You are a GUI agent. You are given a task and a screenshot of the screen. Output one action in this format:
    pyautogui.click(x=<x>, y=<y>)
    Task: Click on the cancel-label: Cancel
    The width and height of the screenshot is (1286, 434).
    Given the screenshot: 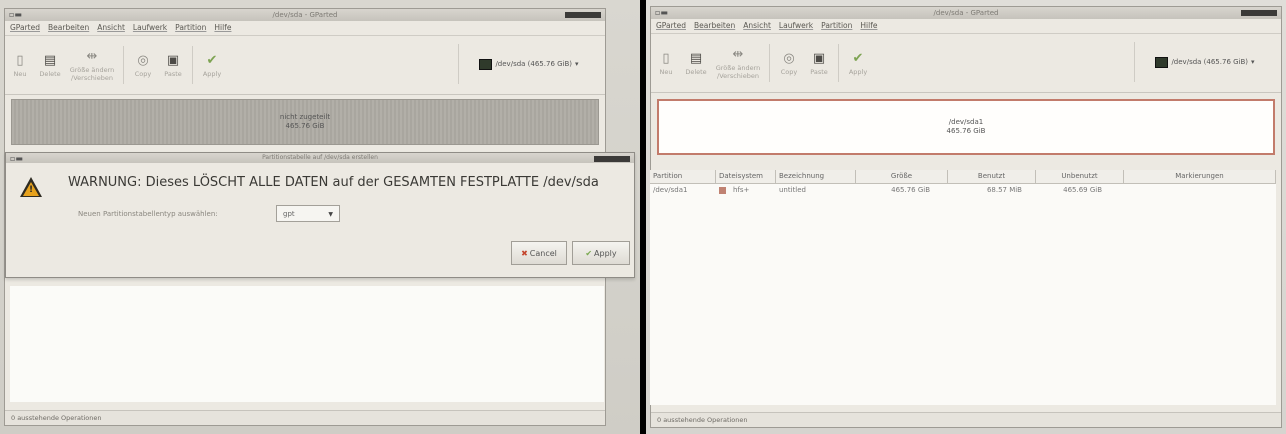 What is the action you would take?
    pyautogui.click(x=543, y=253)
    